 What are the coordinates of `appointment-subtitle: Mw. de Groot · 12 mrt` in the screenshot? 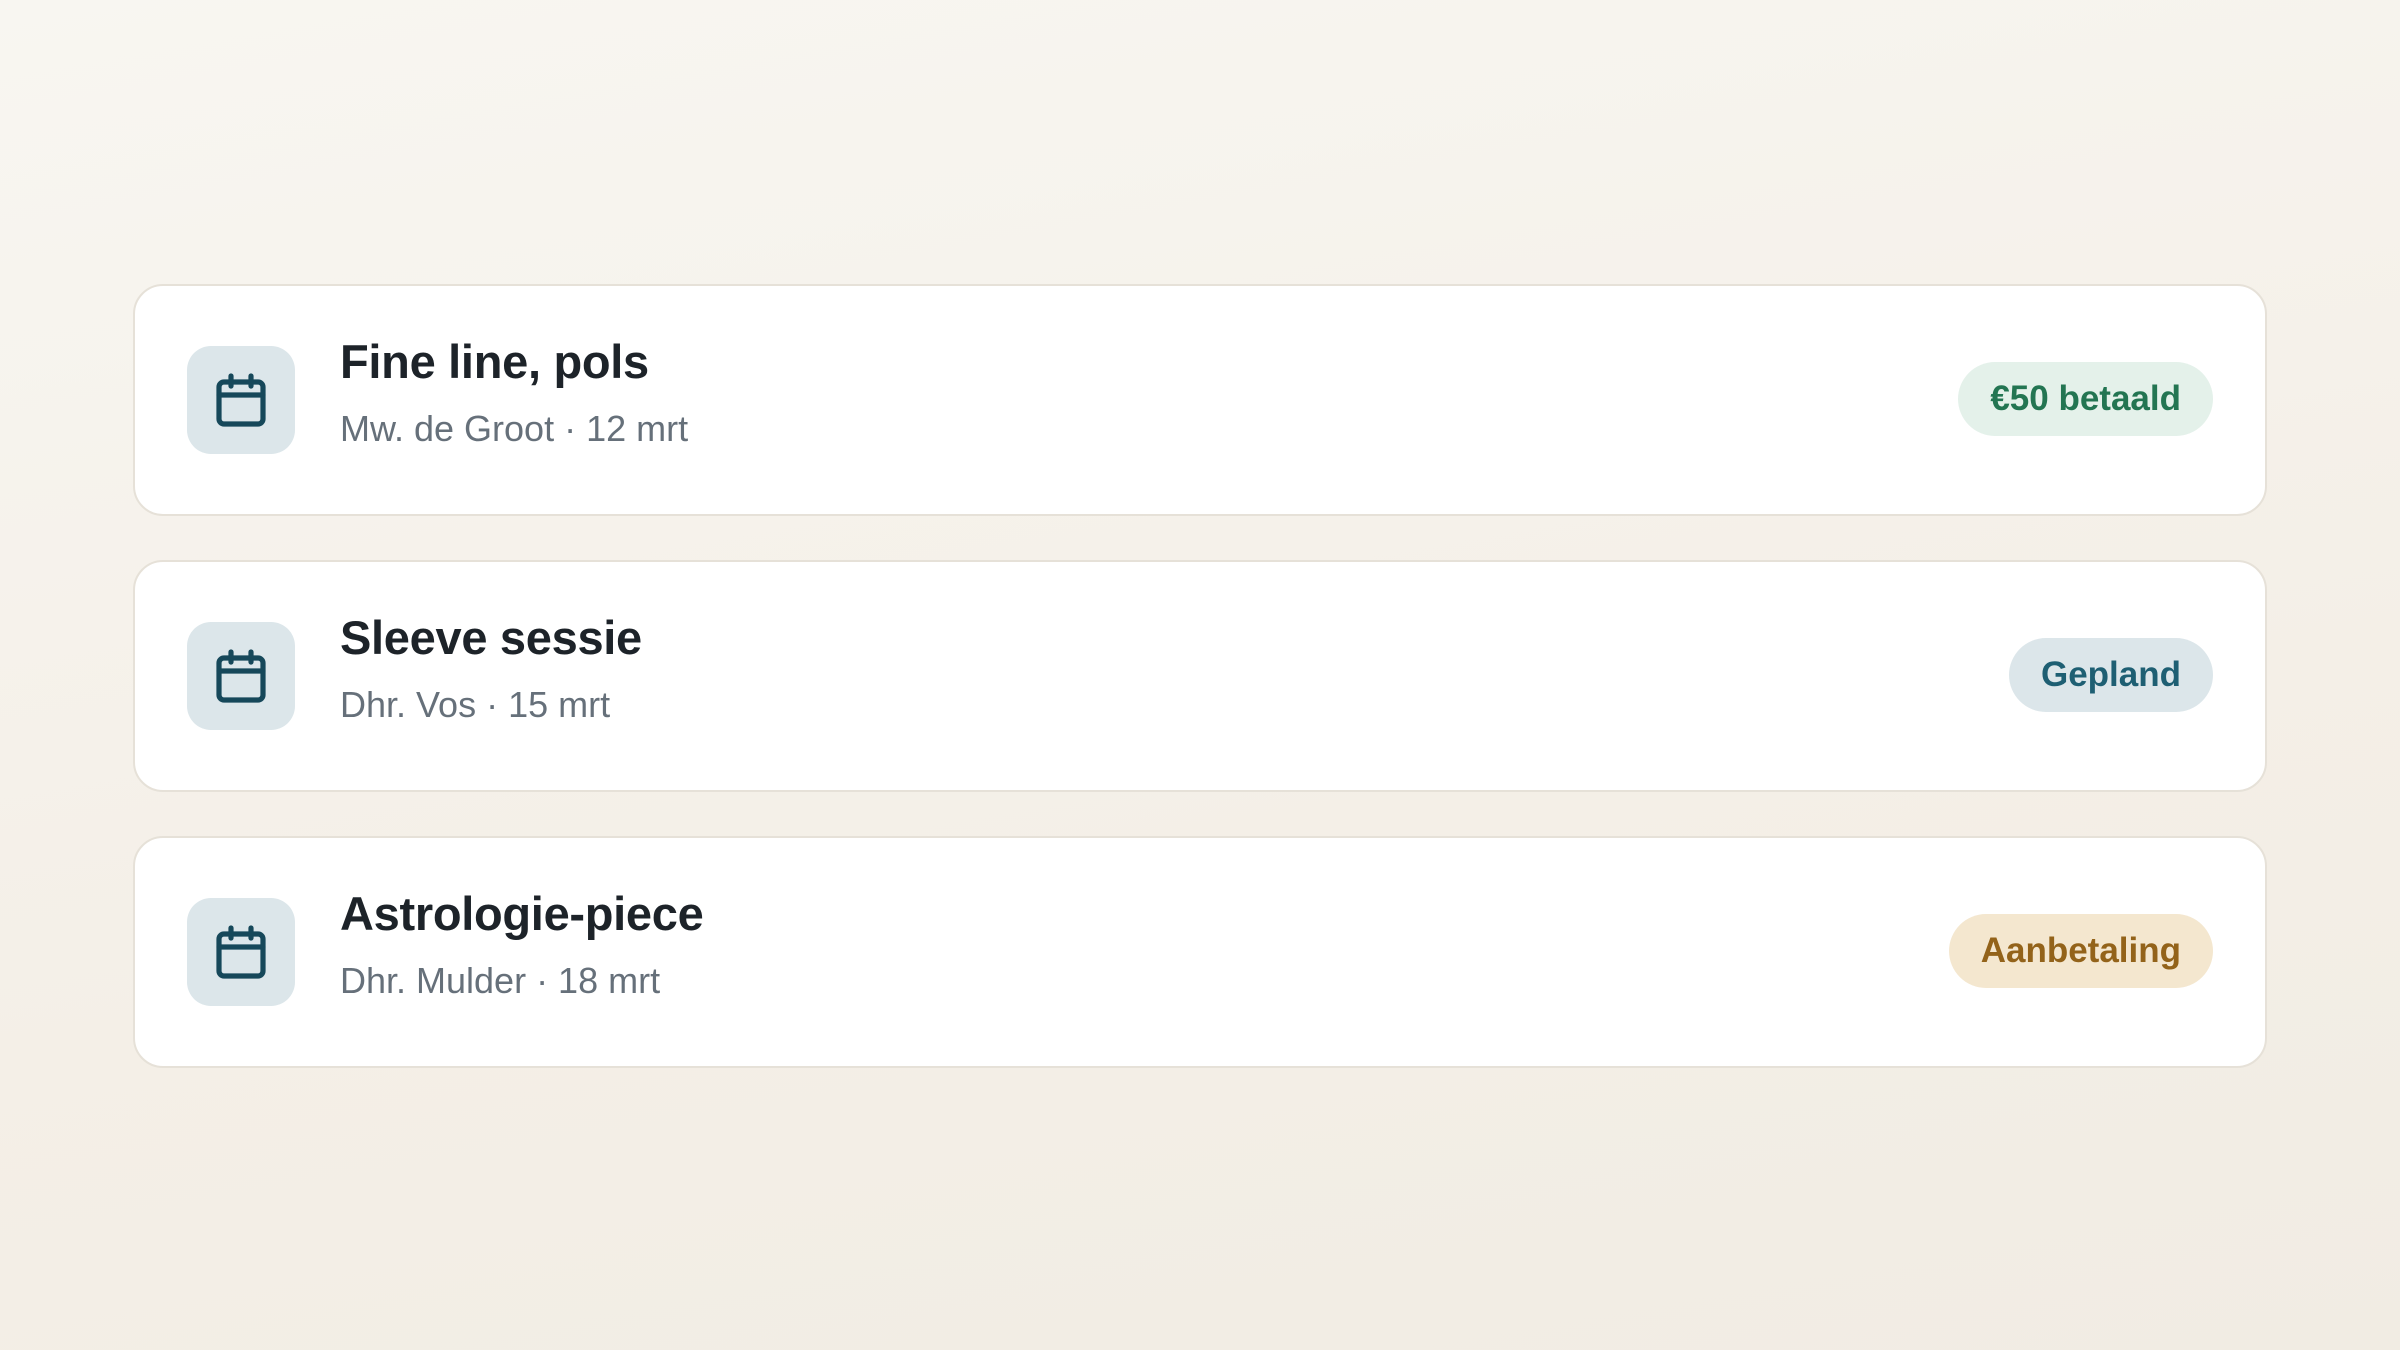 It's located at (514, 428).